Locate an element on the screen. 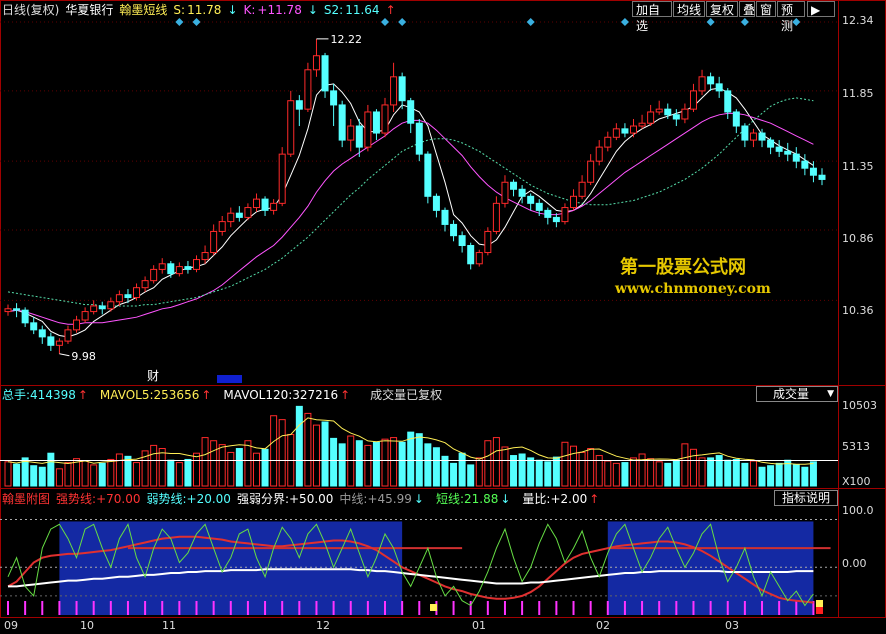 The height and width of the screenshot is (634, 886). toolbar-button-5: 预测 is located at coordinates (791, 17).